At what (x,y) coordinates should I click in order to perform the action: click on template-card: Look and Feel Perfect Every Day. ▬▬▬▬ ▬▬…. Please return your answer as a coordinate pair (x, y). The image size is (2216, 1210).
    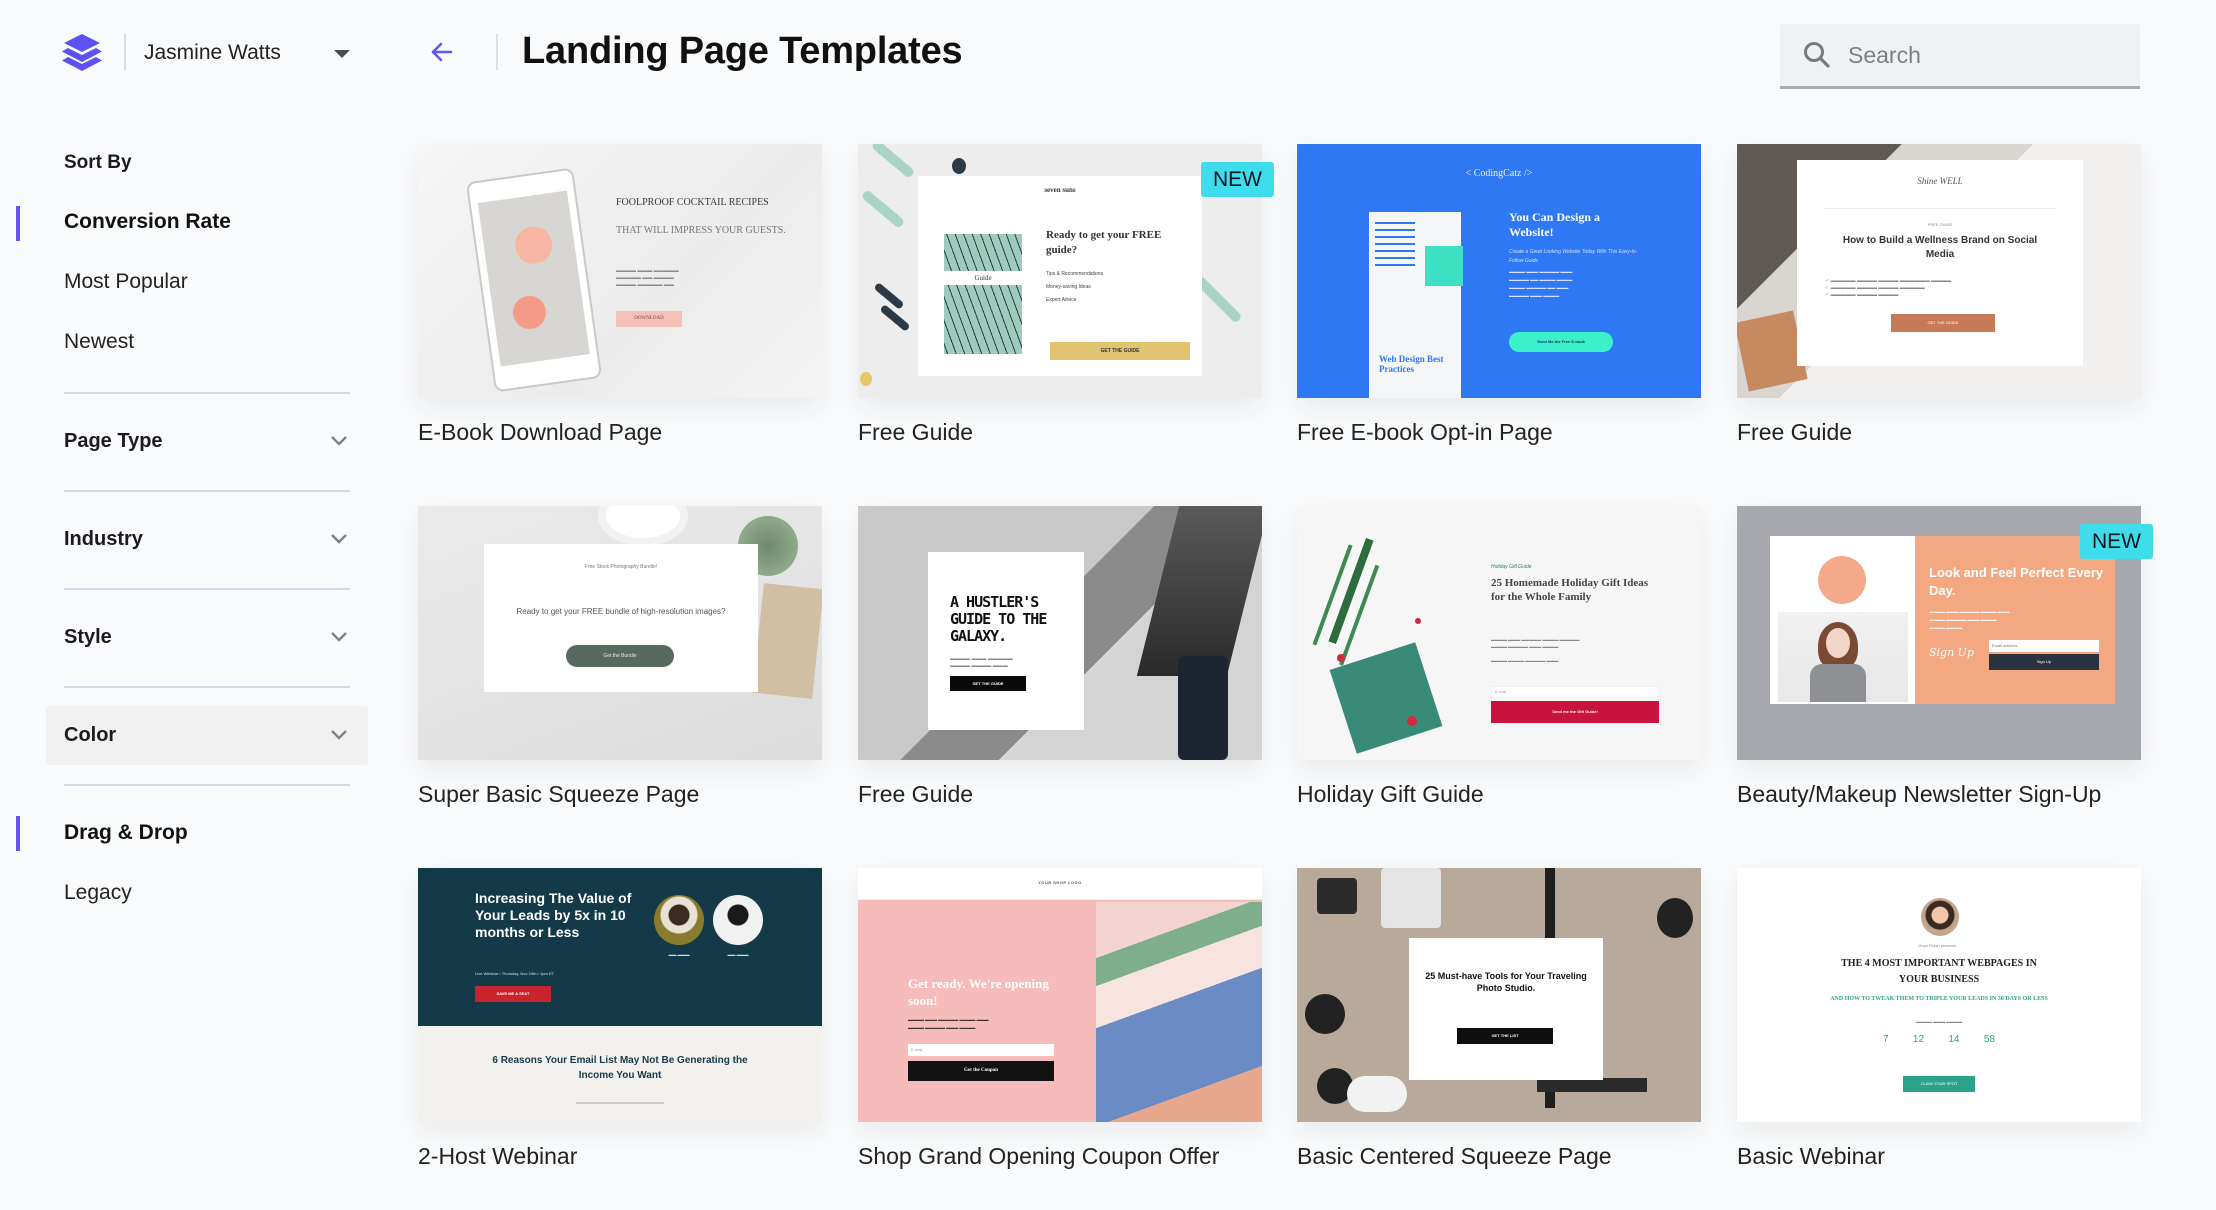
    Looking at the image, I should click on (1945, 656).